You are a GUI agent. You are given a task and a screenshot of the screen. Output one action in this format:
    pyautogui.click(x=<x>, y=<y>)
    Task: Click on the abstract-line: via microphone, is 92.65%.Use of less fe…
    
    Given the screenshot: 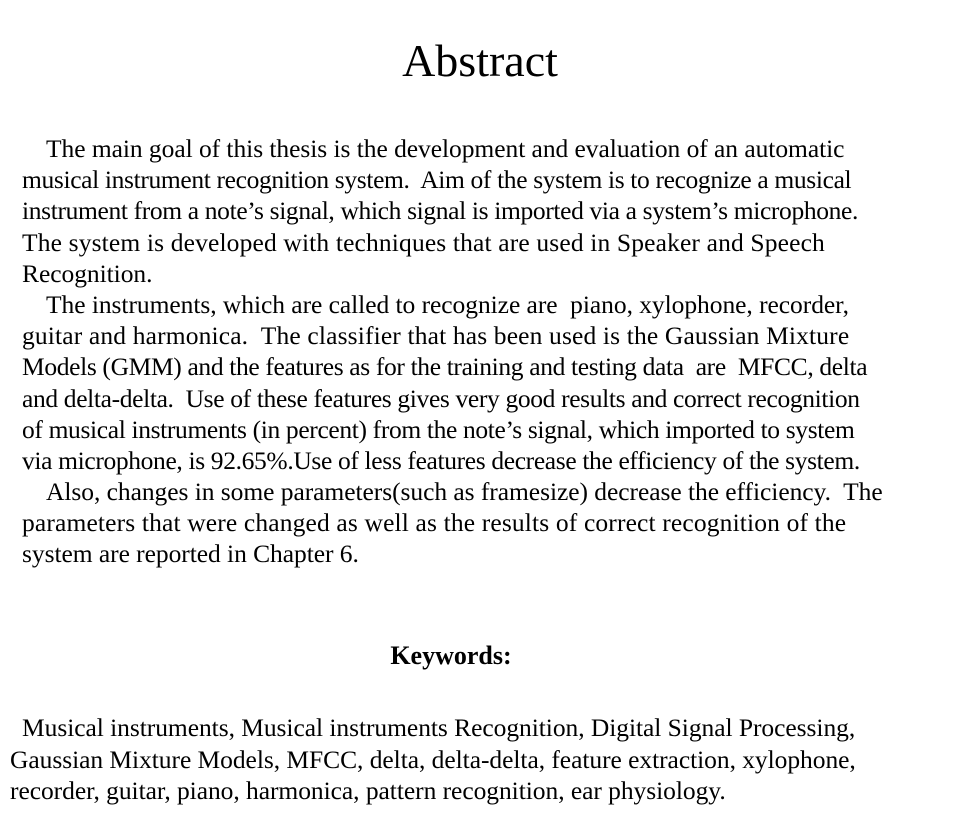 What is the action you would take?
    pyautogui.click(x=441, y=460)
    